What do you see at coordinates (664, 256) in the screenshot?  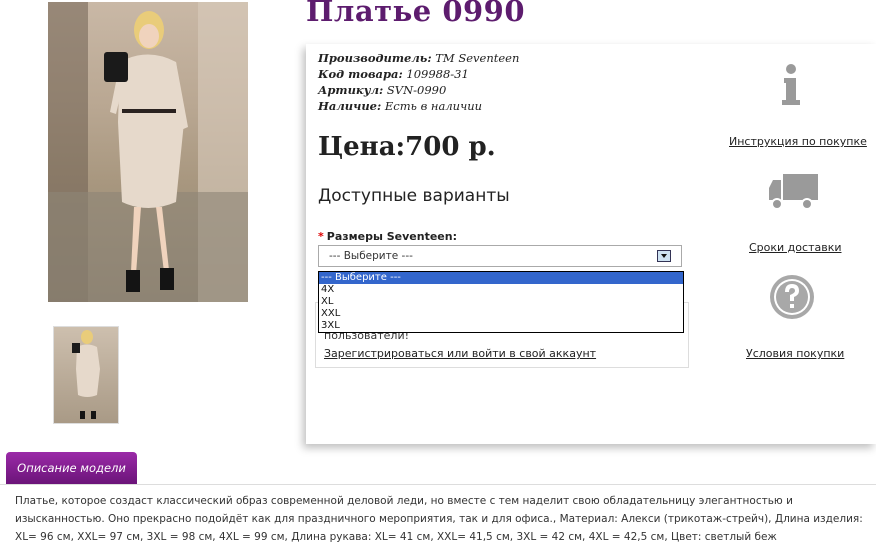 I see `chevron-down-icon` at bounding box center [664, 256].